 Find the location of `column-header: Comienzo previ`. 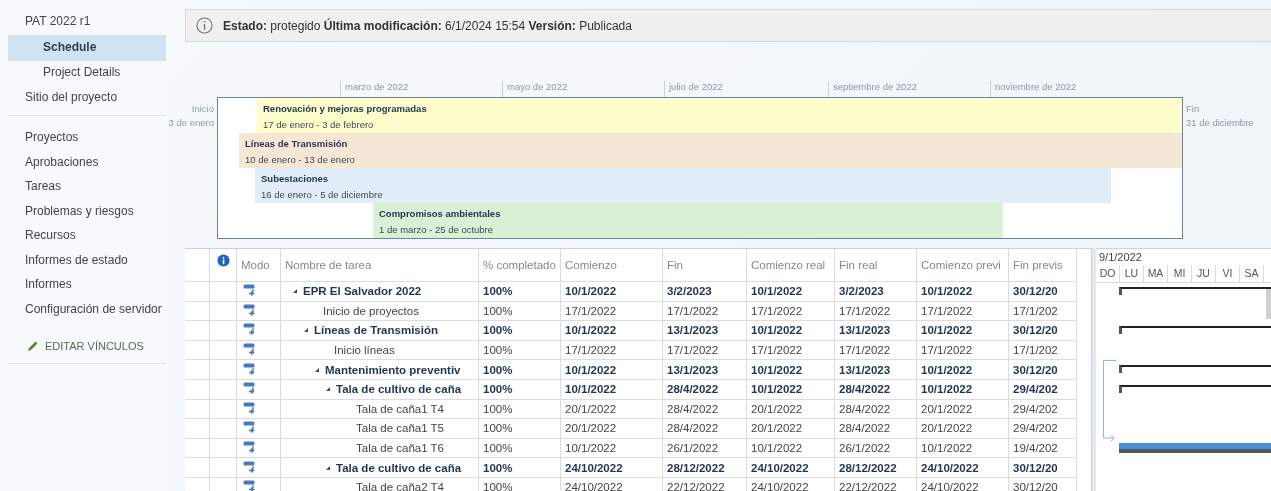

column-header: Comienzo previ is located at coordinates (963, 265).